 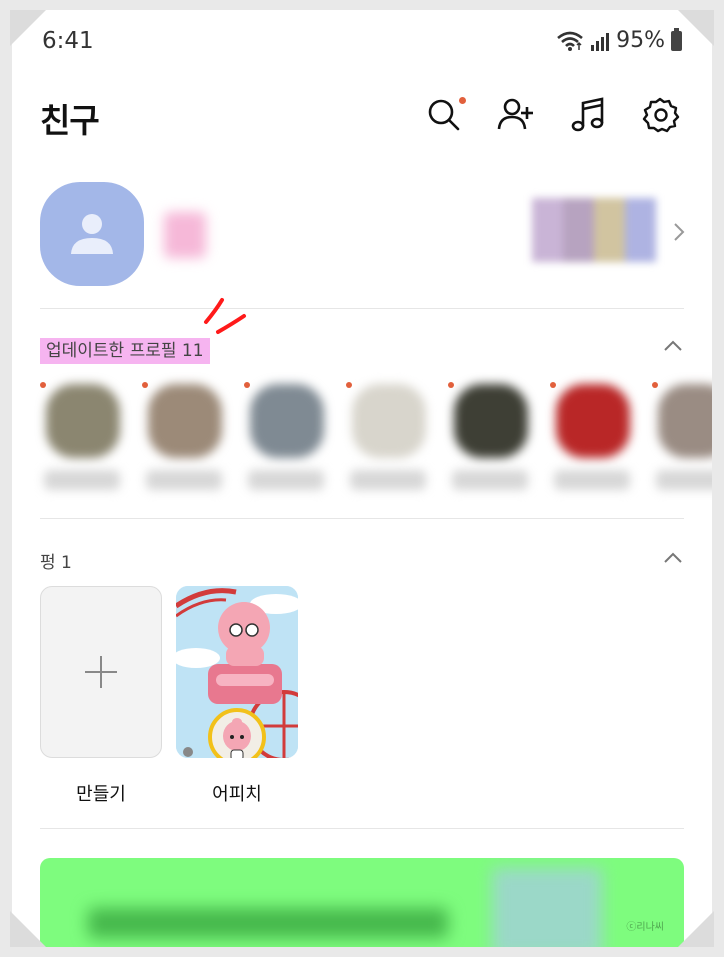 I want to click on plus-icon, so click(x=101, y=672).